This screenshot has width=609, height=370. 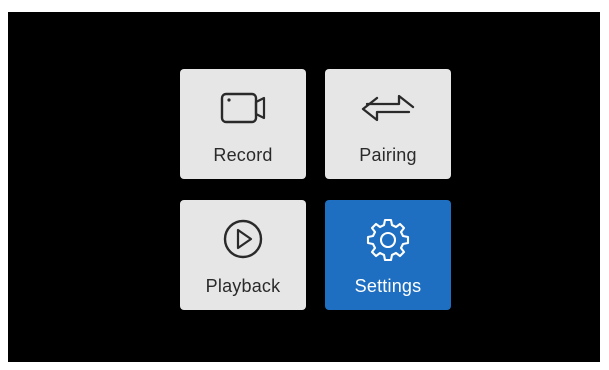 I want to click on record-button: Record, so click(x=243, y=124).